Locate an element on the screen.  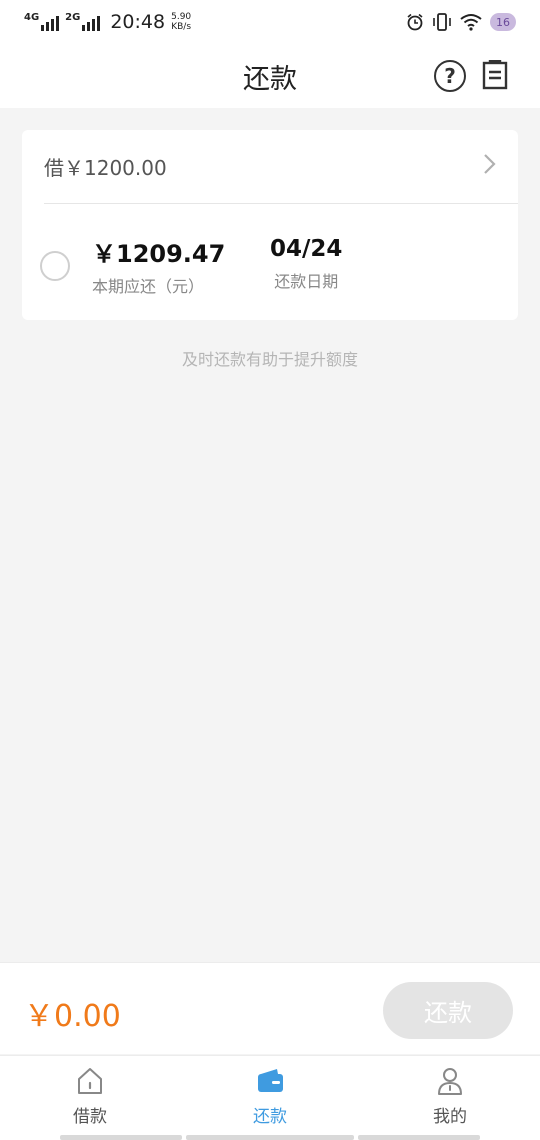
battery-level: 16 is located at coordinates (503, 22).